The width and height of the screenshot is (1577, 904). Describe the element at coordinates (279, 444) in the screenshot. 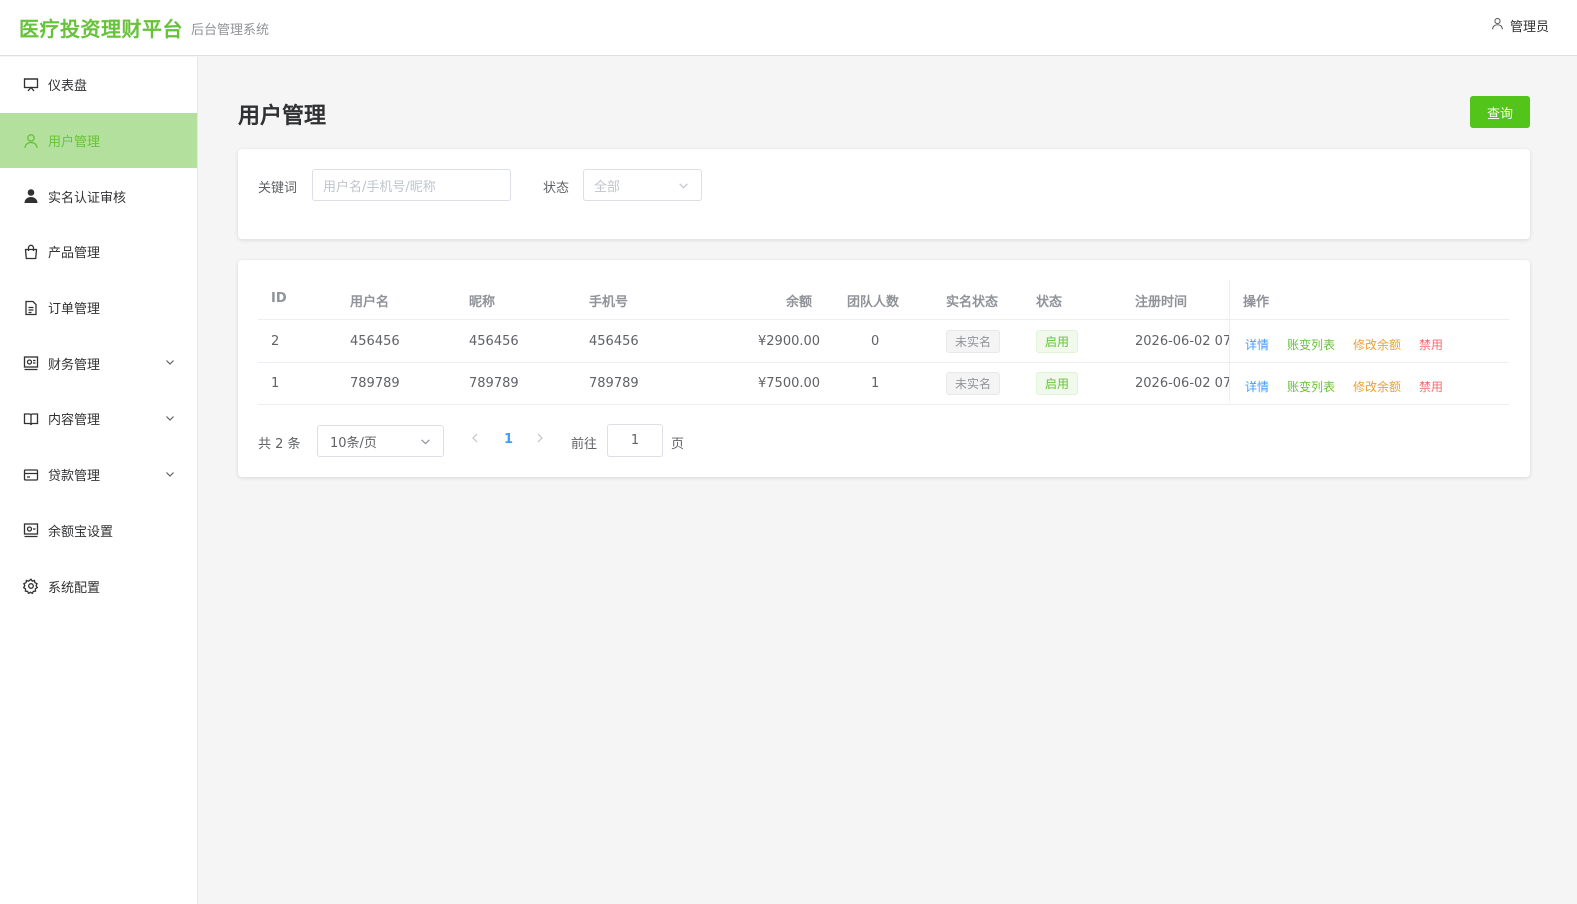

I see `pagination-total: 共 2 条` at that location.